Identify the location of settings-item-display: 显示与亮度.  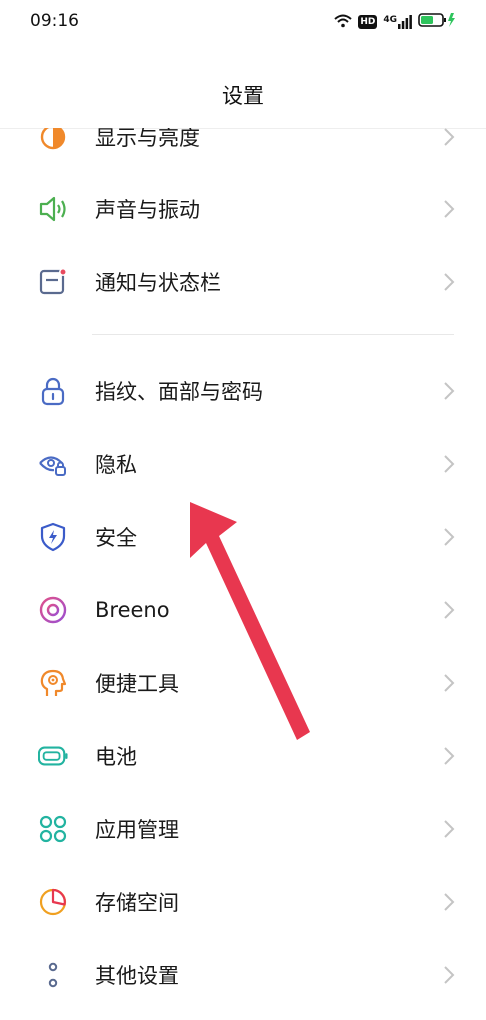
(243, 150).